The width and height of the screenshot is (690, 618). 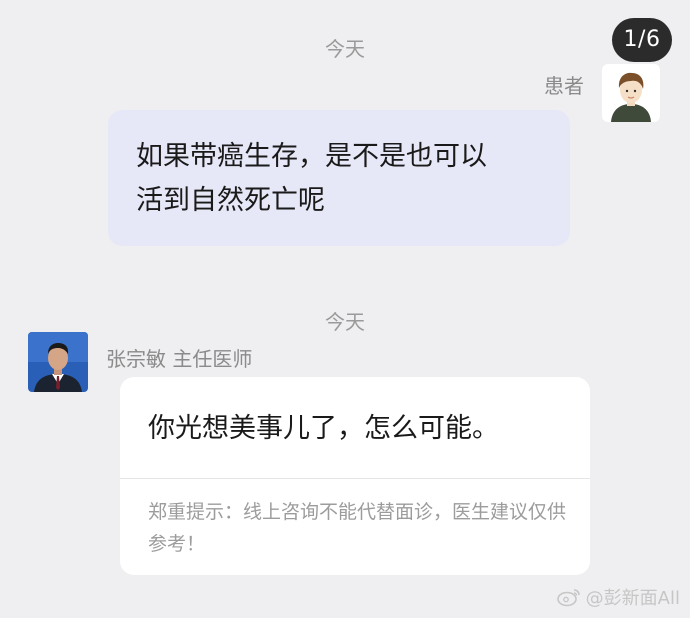 What do you see at coordinates (357, 528) in the screenshot?
I see `consultation-notice: 郑重提示：线上咨询不能代替面诊，医生建议仅供参考！` at bounding box center [357, 528].